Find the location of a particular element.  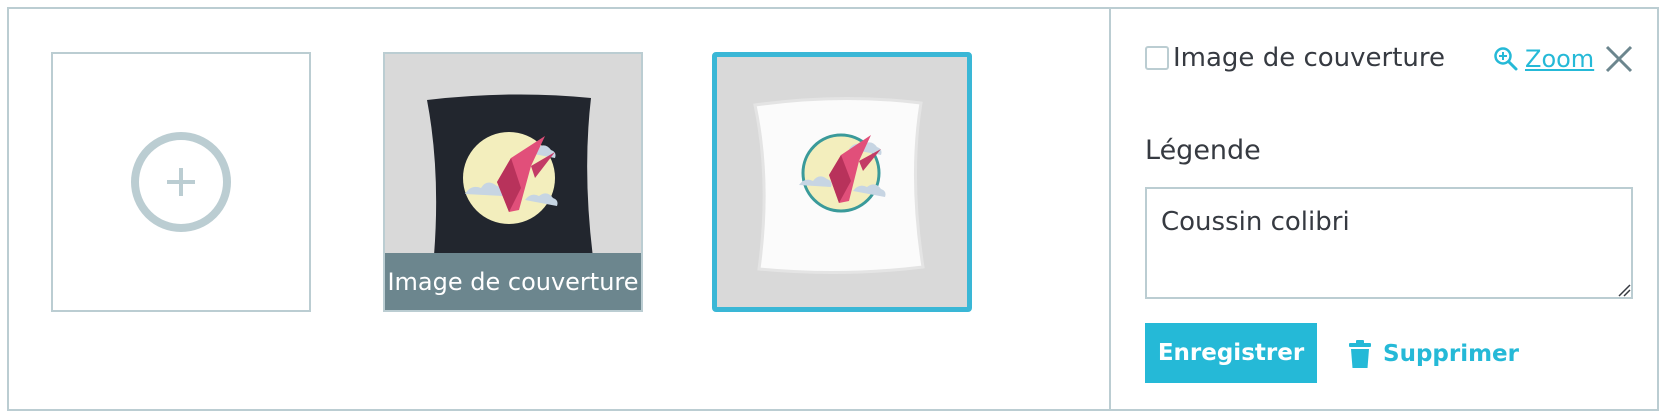

close-icon is located at coordinates (1619, 59).